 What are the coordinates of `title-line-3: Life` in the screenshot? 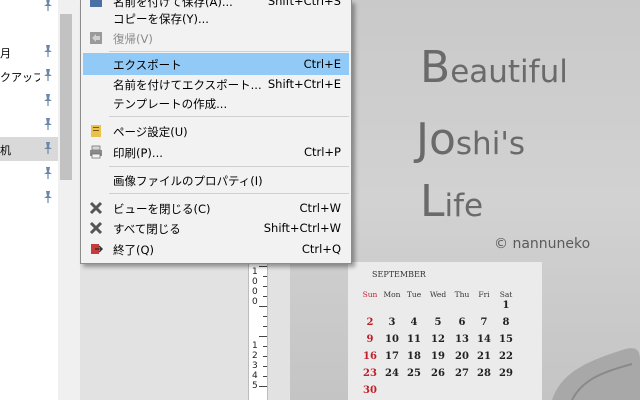 It's located at (452, 201).